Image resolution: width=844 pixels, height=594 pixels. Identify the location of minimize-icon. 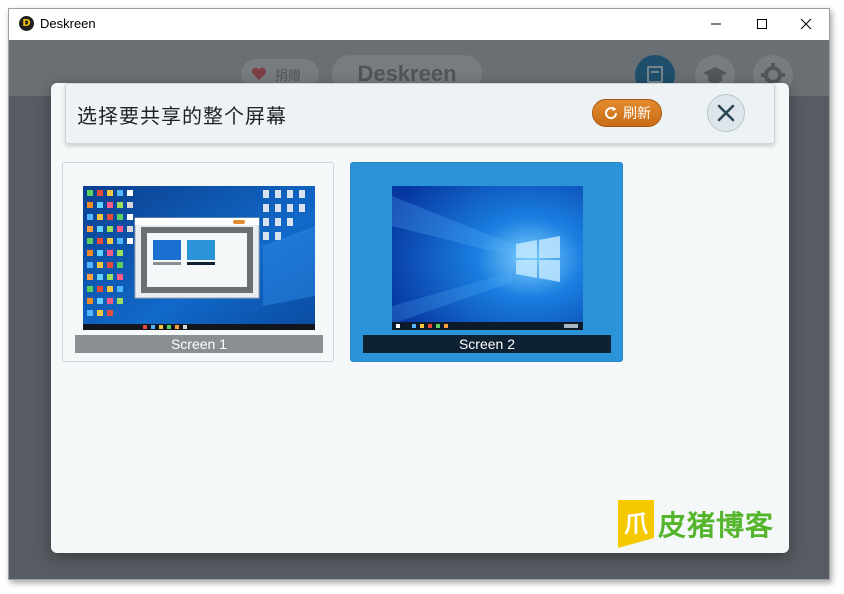
(716, 24).